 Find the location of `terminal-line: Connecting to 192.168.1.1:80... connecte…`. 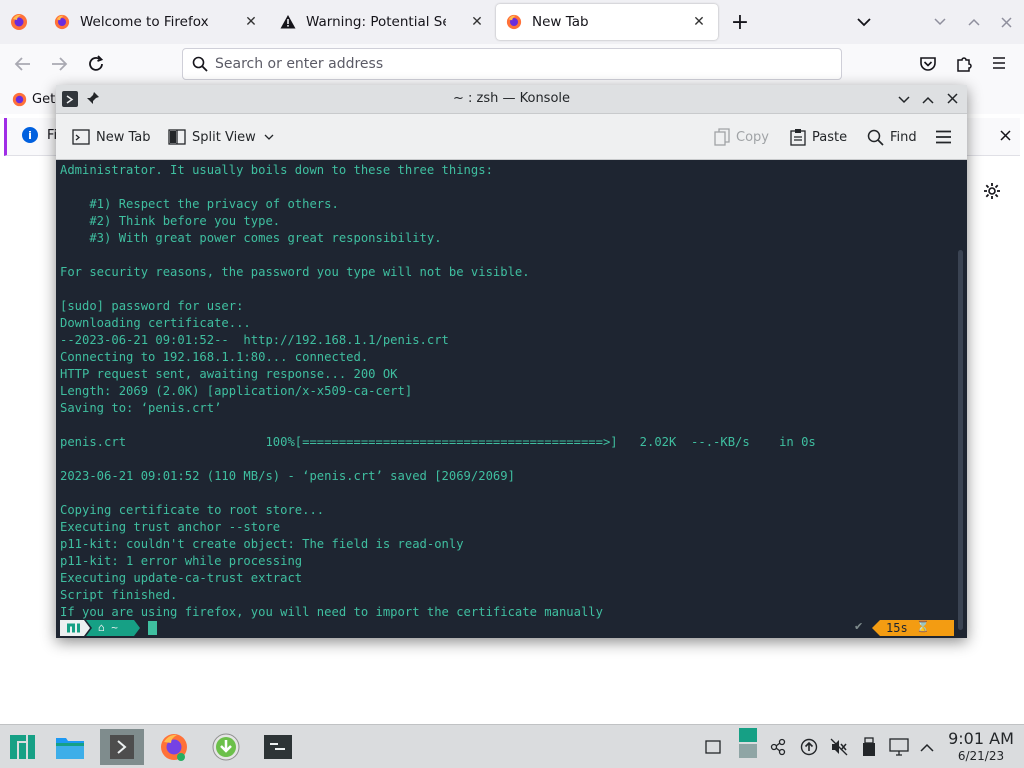

terminal-line: Connecting to 192.168.1.1:80... connecte… is located at coordinates (214, 357).